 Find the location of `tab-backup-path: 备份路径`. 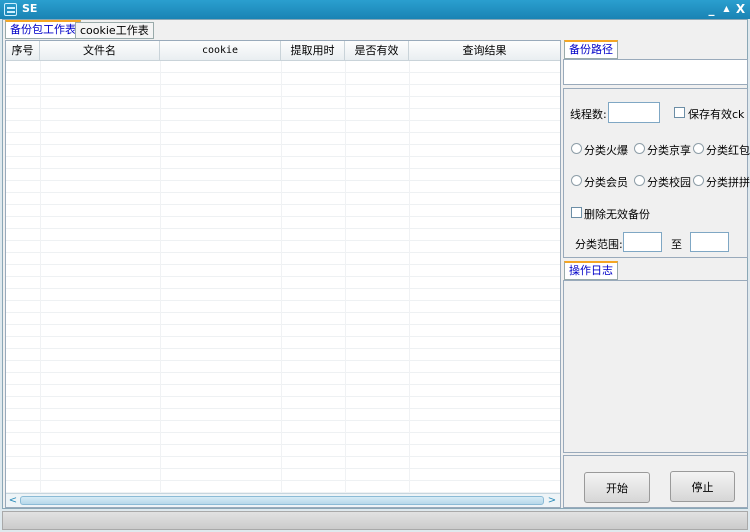

tab-backup-path: 备份路径 is located at coordinates (591, 49).